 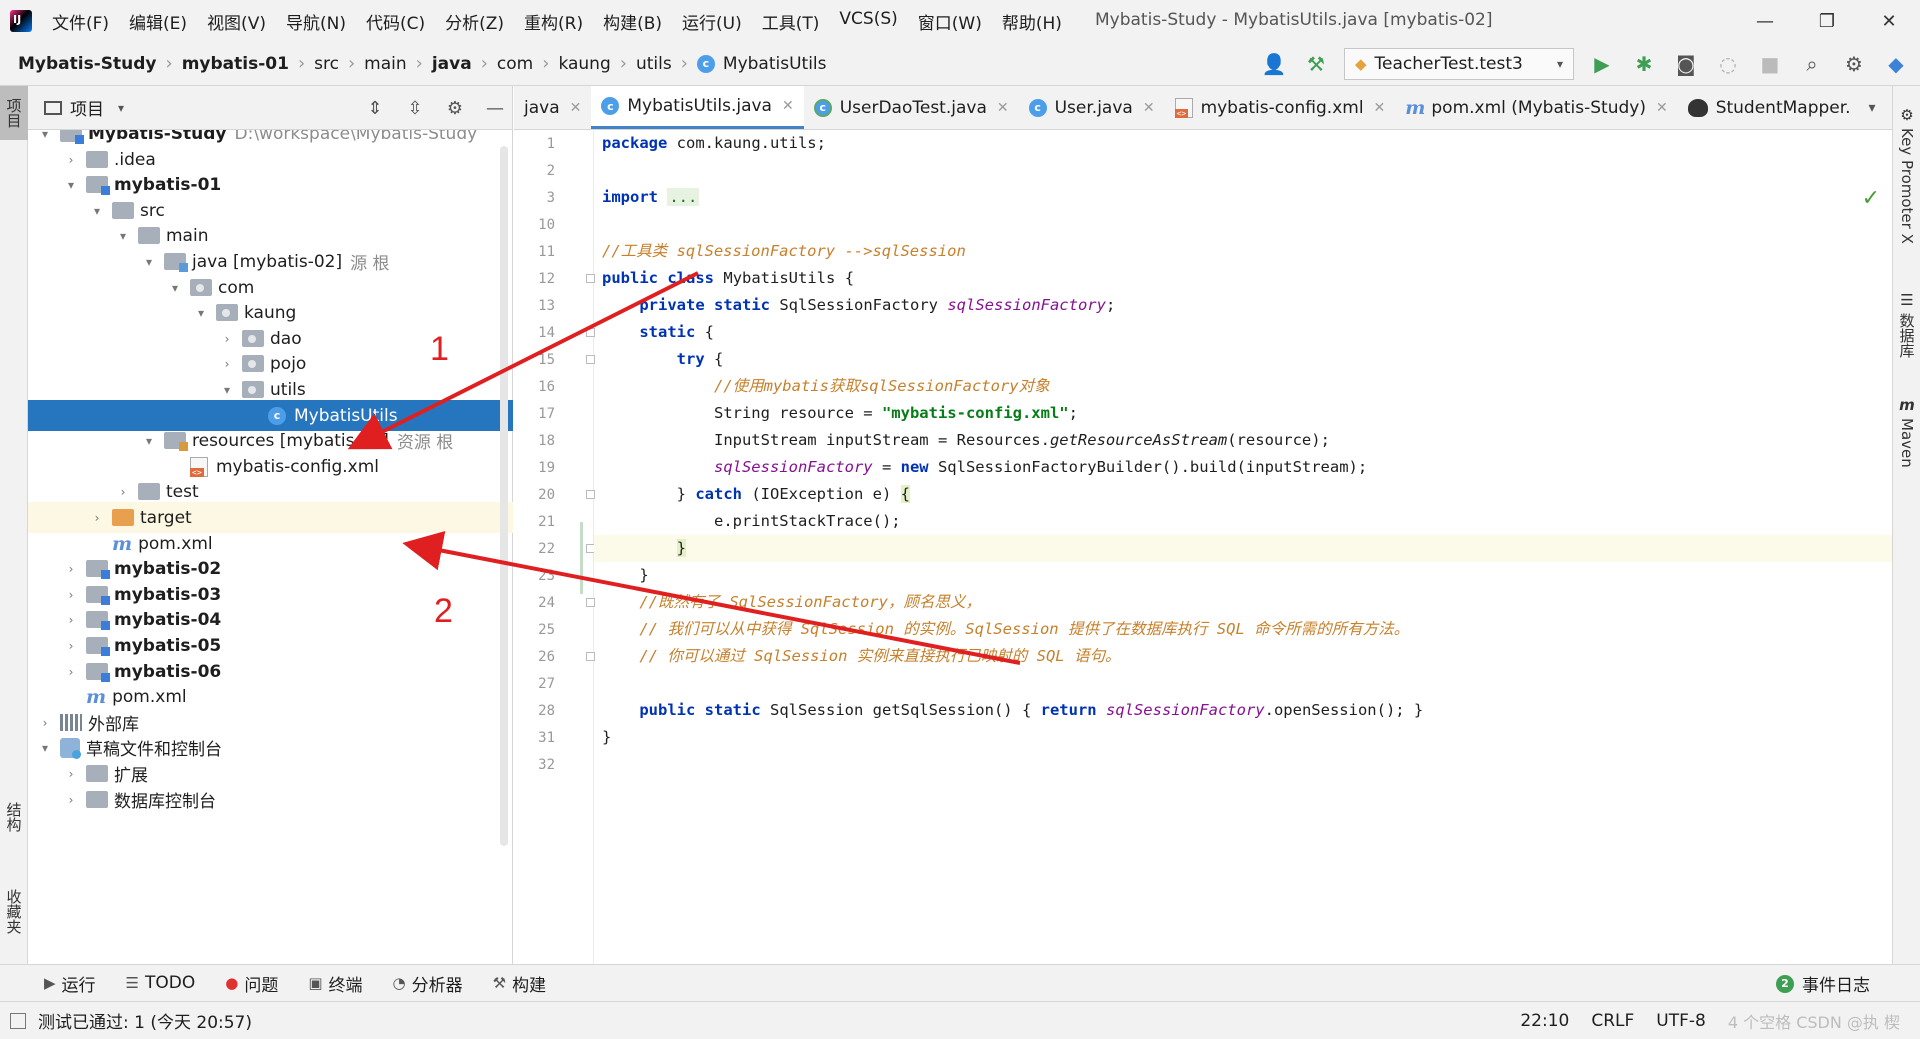 What do you see at coordinates (535, 549) in the screenshot?
I see `line-number: 22` at bounding box center [535, 549].